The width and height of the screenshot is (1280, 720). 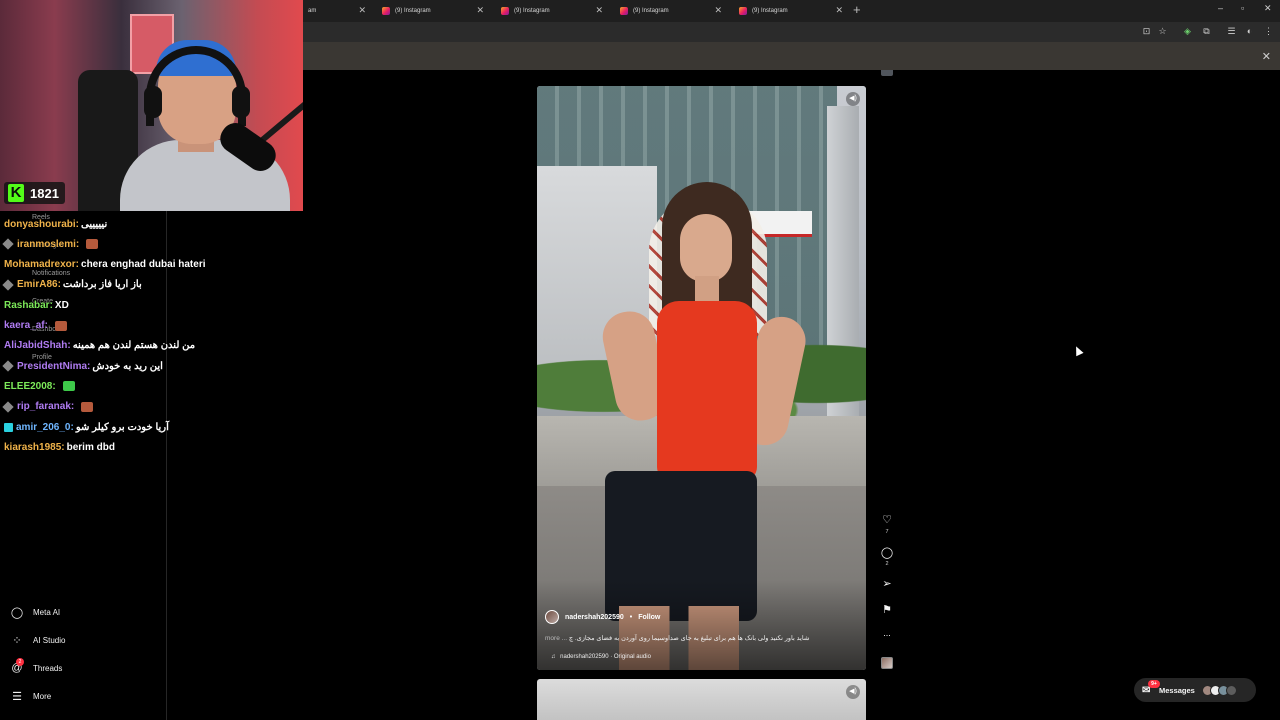 What do you see at coordinates (30, 386) in the screenshot?
I see `chat-username: ELEE2008:` at bounding box center [30, 386].